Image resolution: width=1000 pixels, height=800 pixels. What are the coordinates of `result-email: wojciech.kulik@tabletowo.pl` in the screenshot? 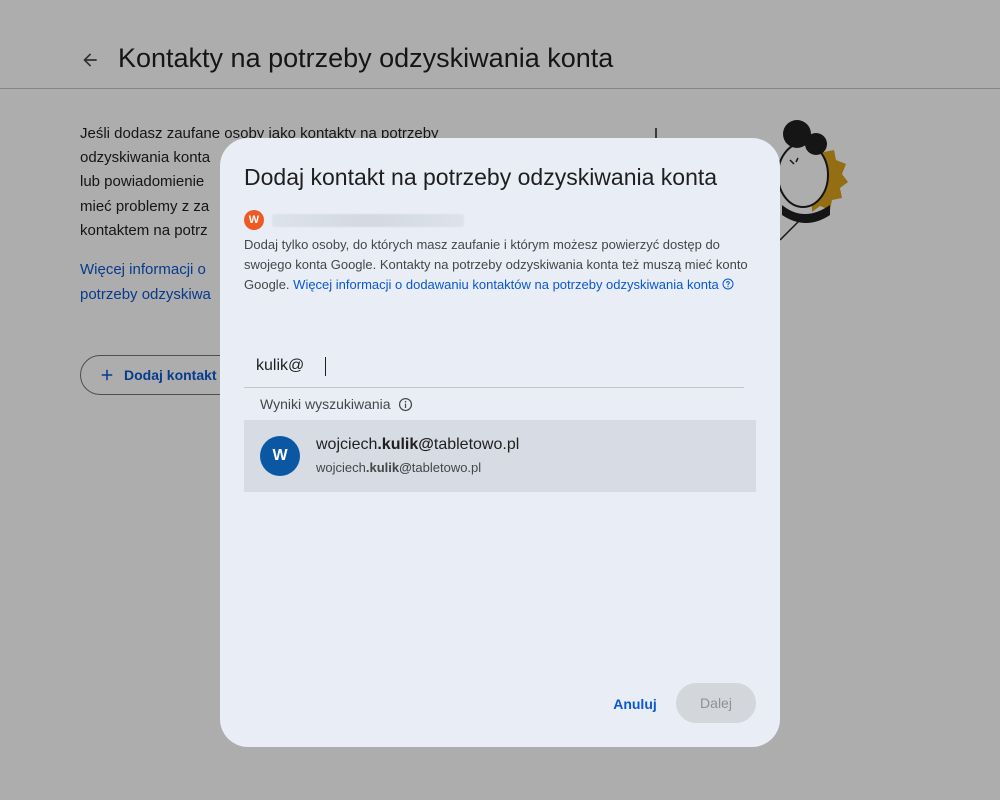 It's located at (398, 467).